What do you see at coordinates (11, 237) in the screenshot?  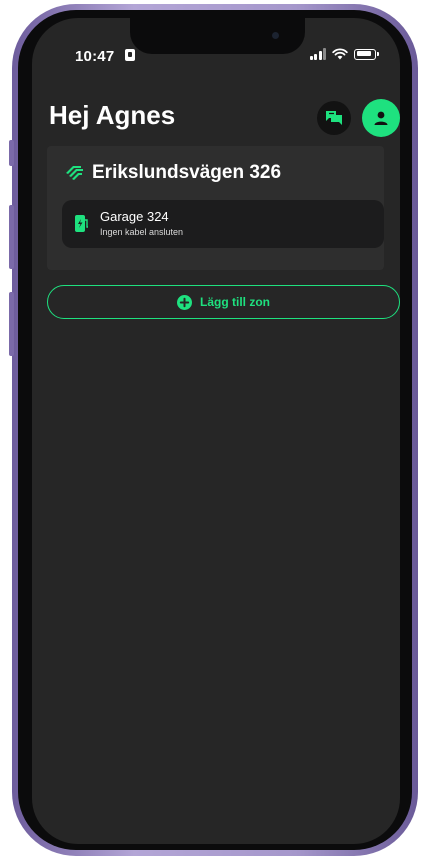 I see `side-button-volume-up` at bounding box center [11, 237].